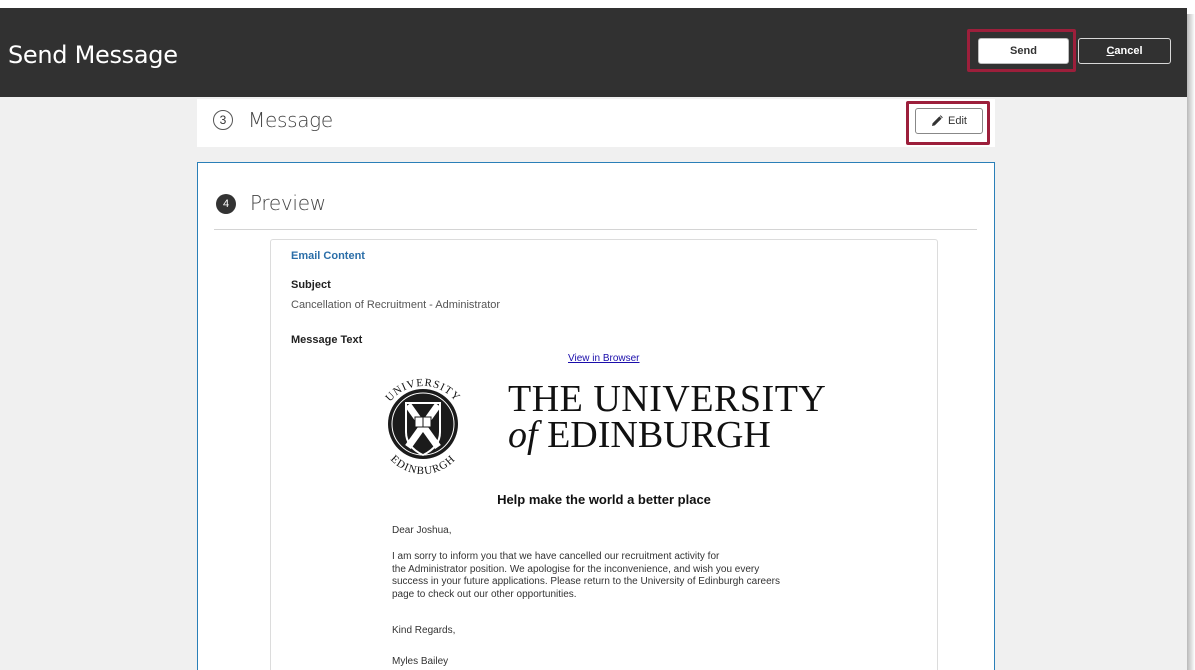 The width and height of the screenshot is (1195, 670). Describe the element at coordinates (604, 358) in the screenshot. I see `view-in-browser-link: View in Browser` at that location.